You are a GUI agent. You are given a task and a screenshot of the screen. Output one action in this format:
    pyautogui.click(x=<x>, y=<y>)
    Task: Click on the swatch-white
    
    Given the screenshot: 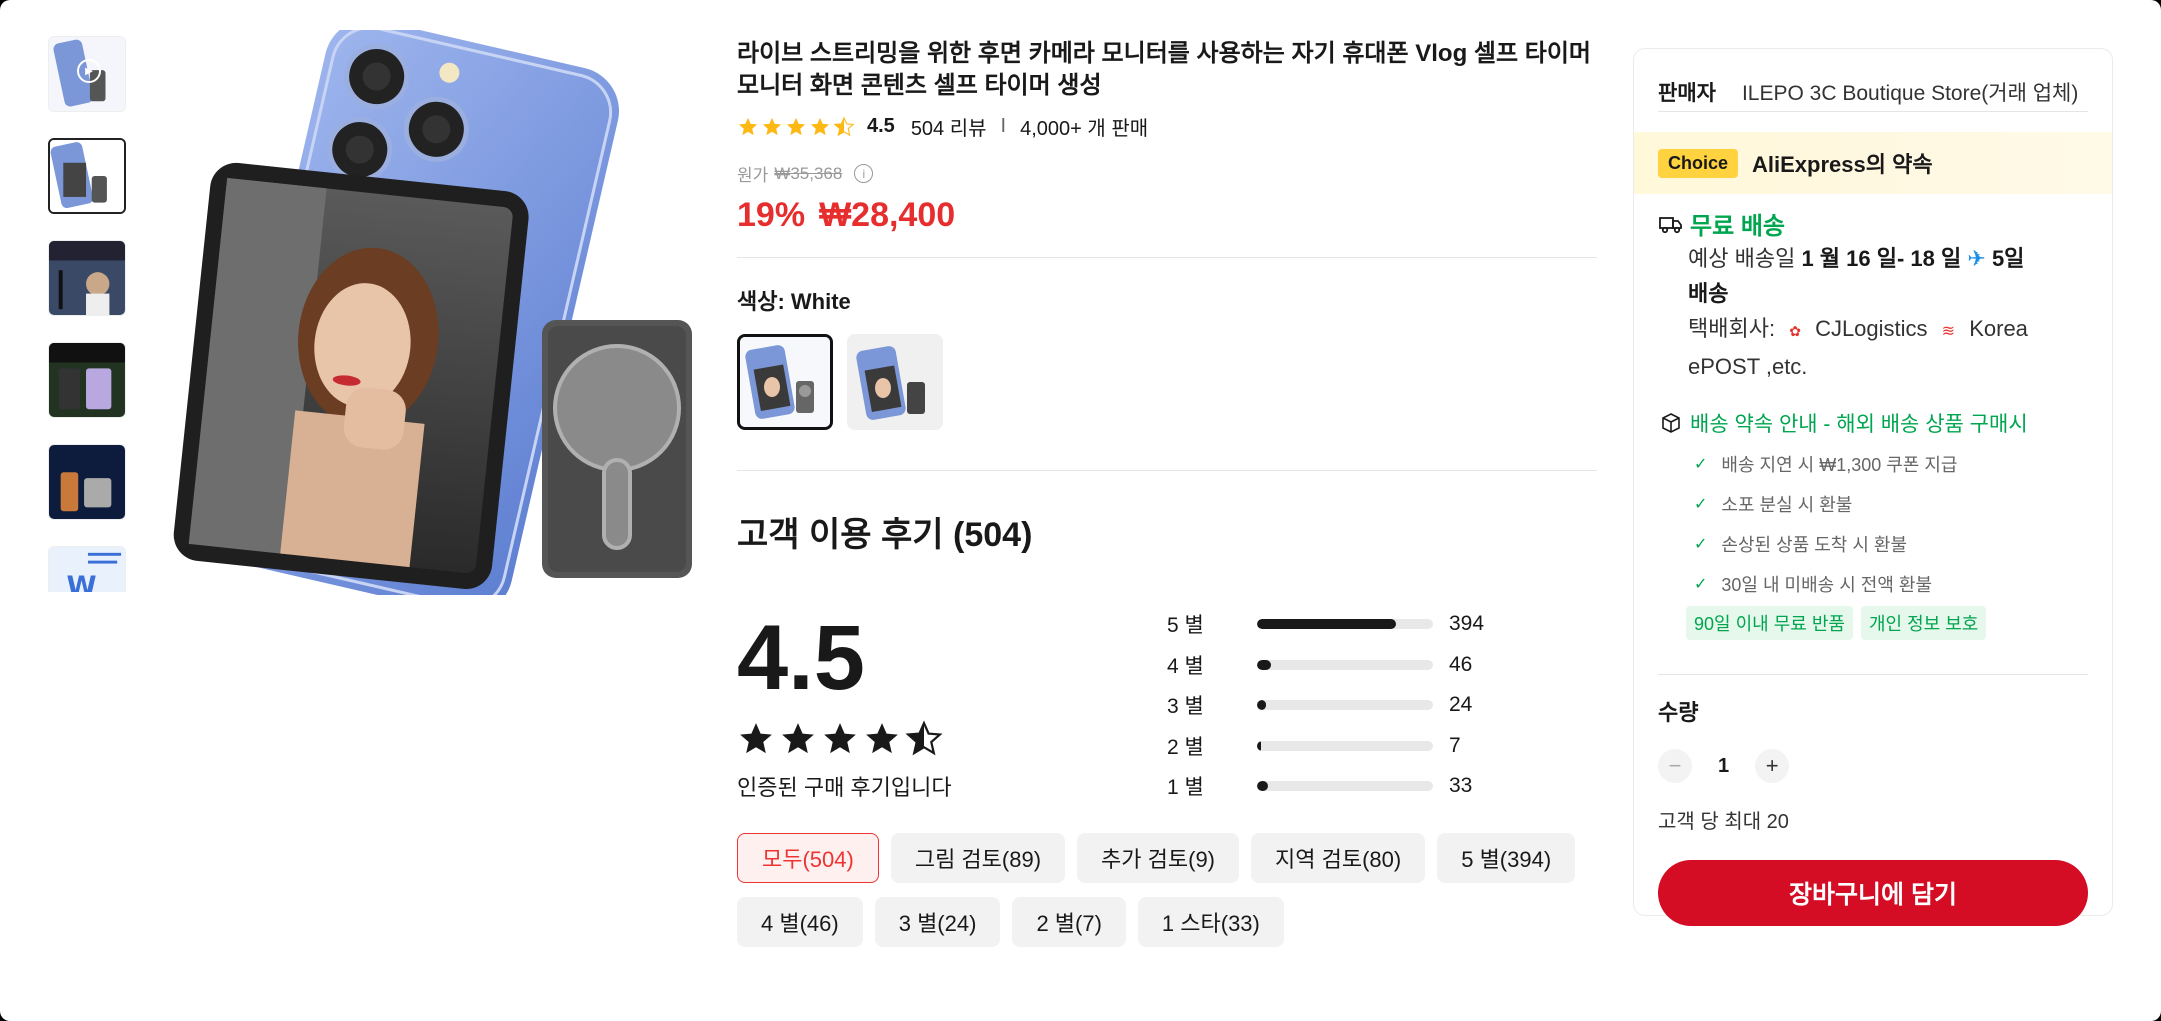 What is the action you would take?
    pyautogui.click(x=785, y=382)
    